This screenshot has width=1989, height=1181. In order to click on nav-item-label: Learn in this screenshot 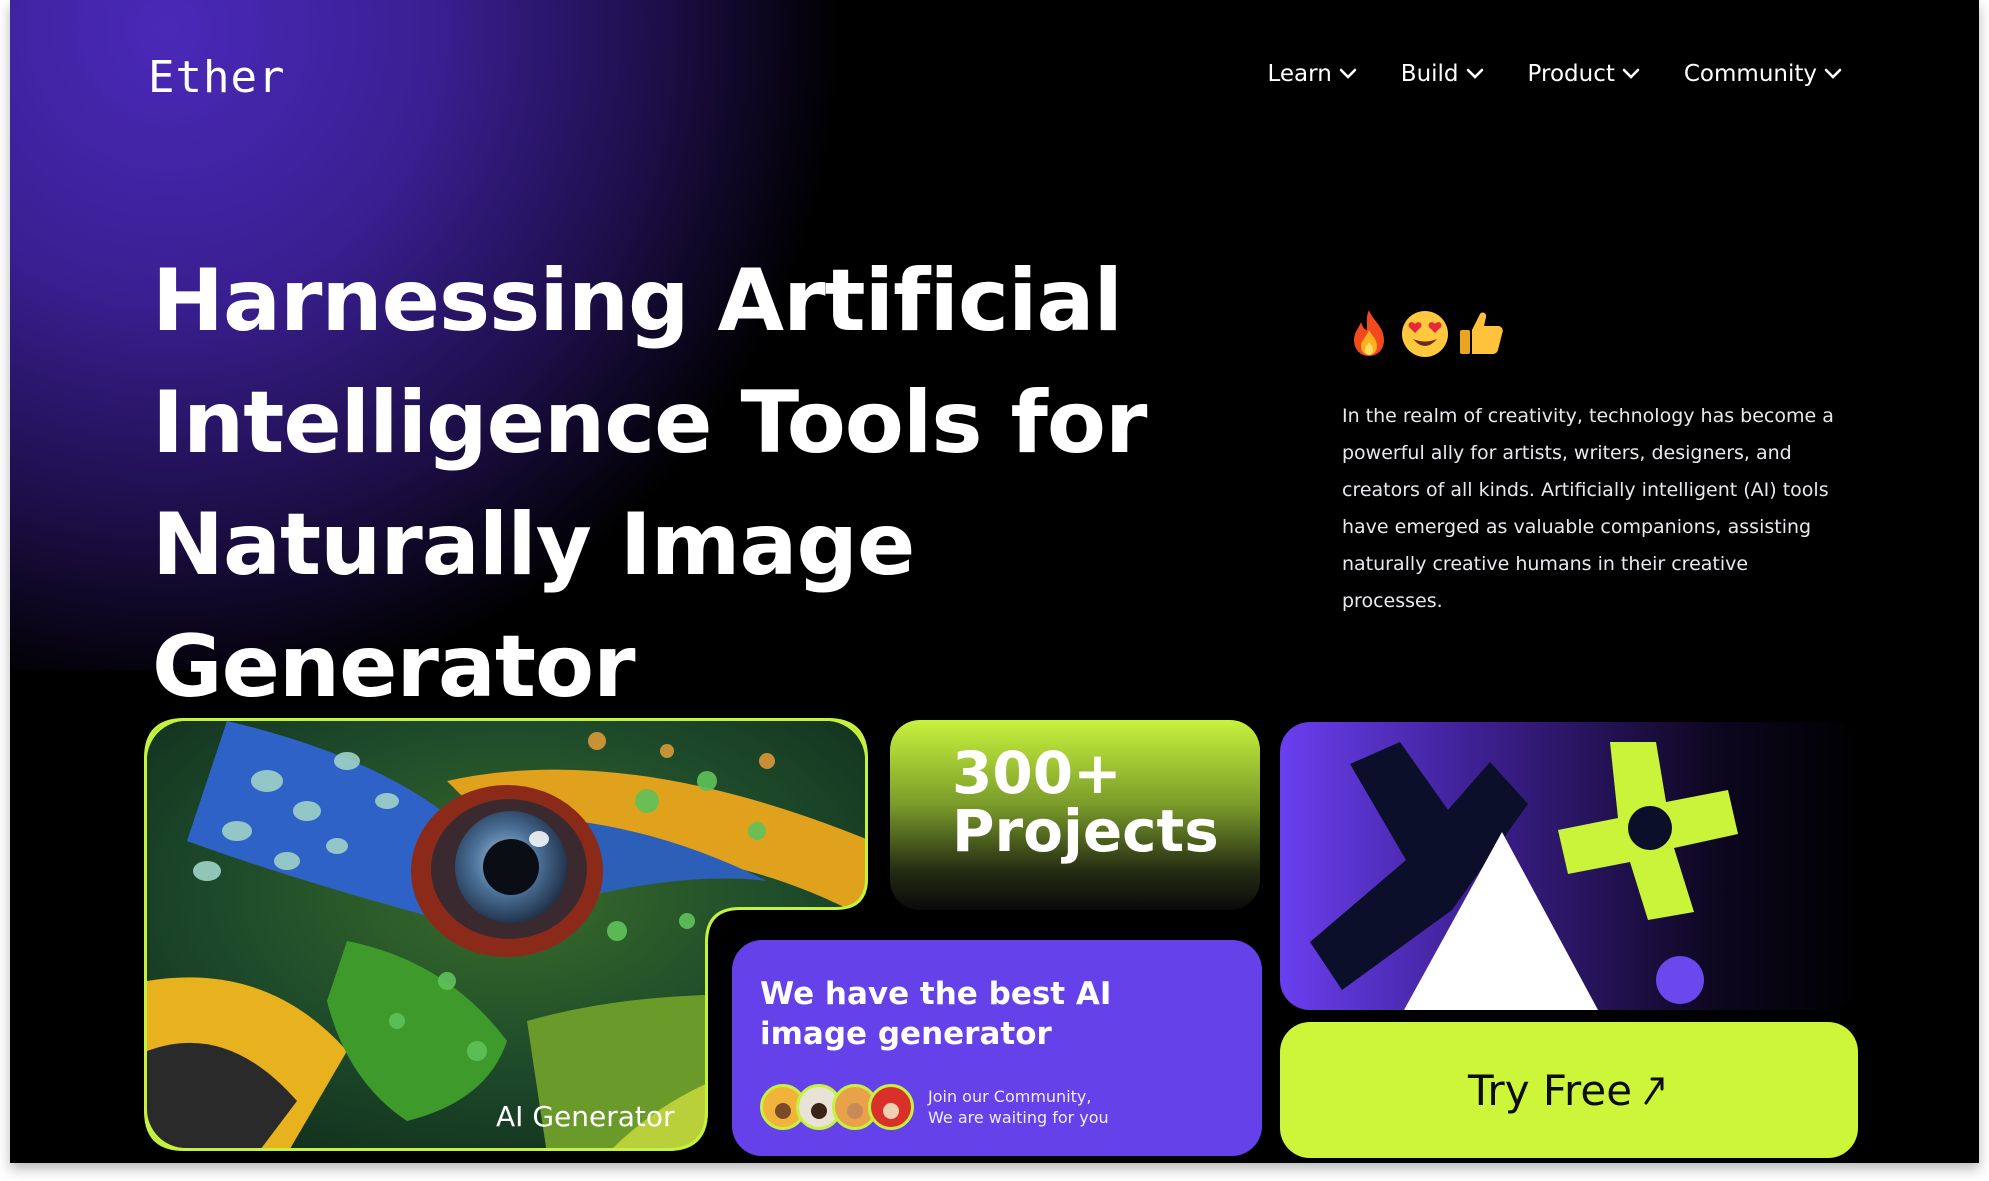, I will do `click(1299, 74)`.